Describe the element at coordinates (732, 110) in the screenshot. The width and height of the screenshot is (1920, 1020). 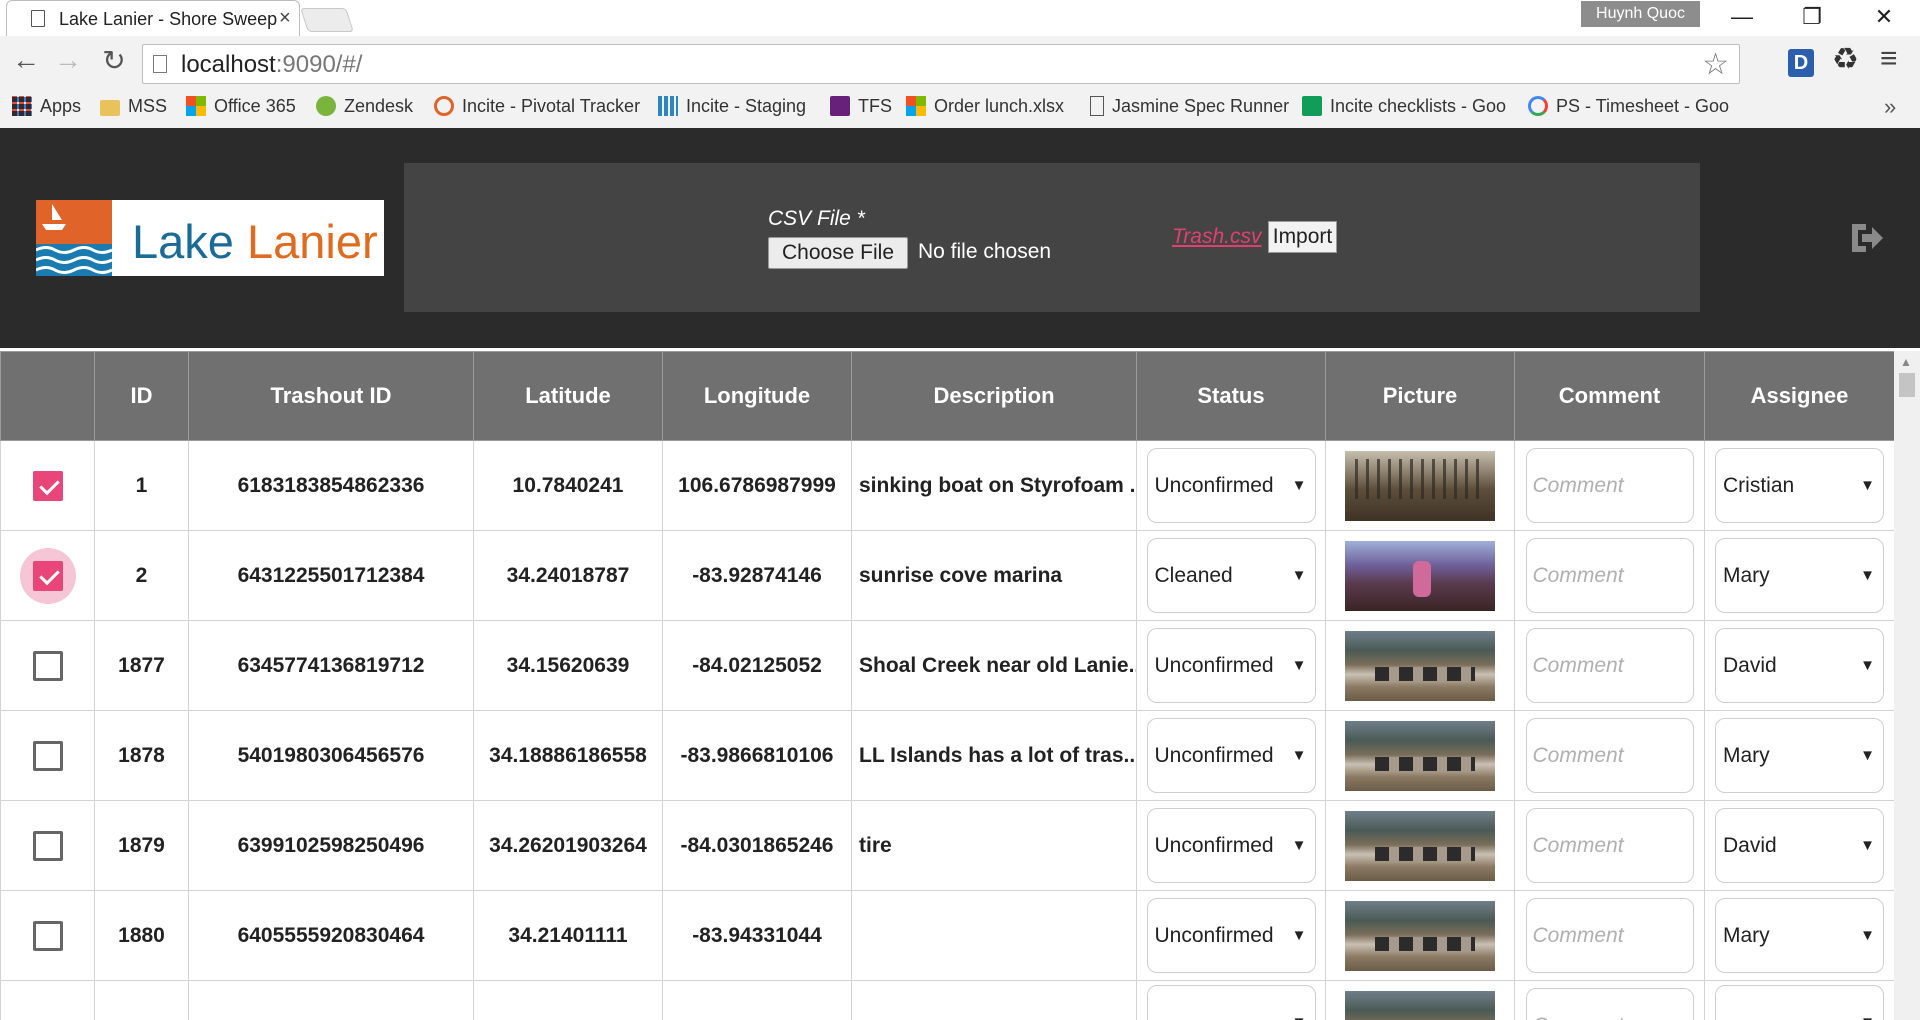
I see `bookmark-incite-staging: Incite - Staging` at that location.